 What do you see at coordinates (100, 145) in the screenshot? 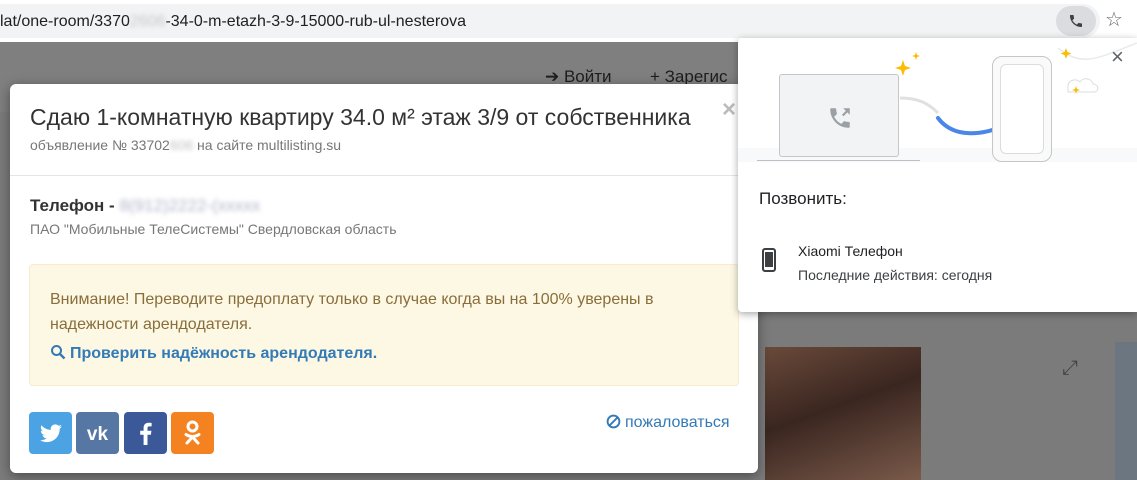
I see `listing-id-prefix: объявление № 33702` at bounding box center [100, 145].